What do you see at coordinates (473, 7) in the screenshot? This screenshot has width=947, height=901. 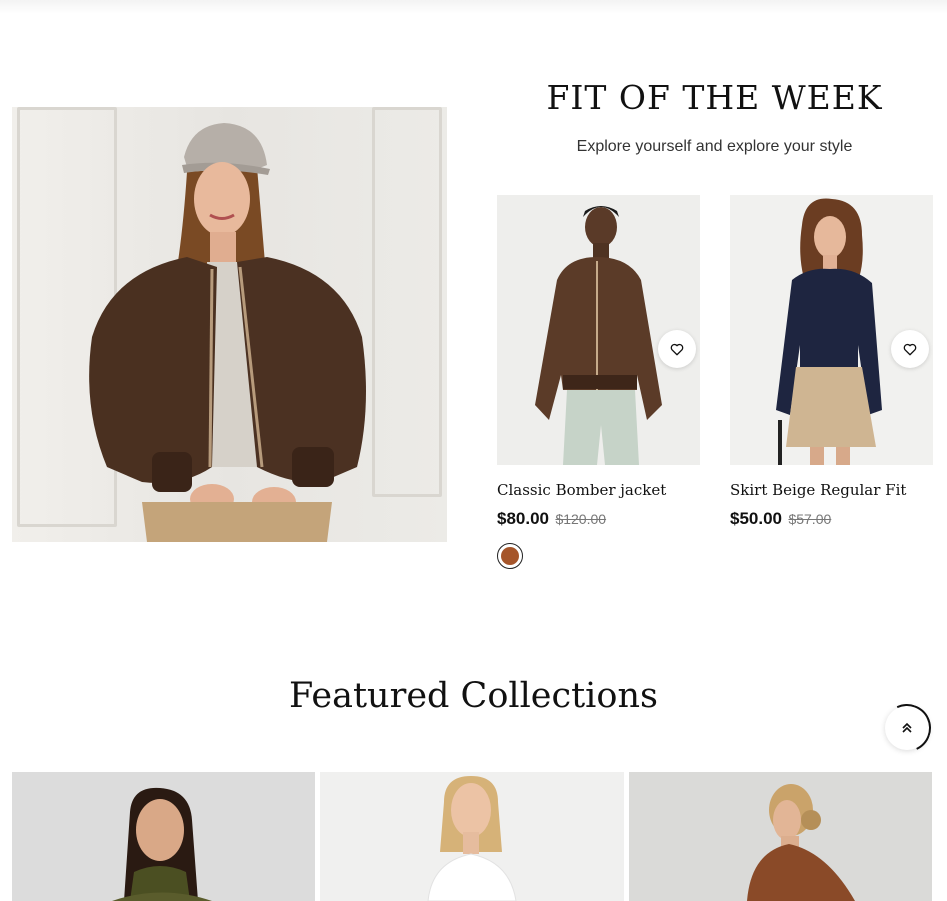 I see `header-shadow` at bounding box center [473, 7].